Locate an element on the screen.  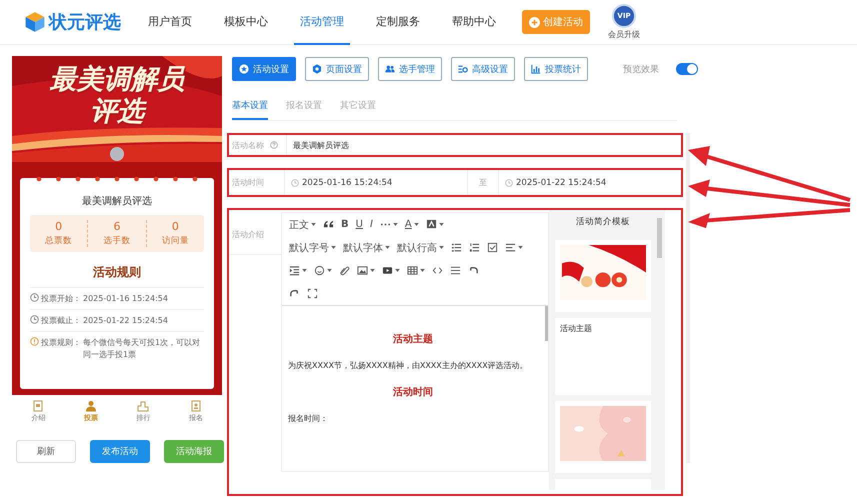
settings-tab: 选手管理 is located at coordinates (410, 69).